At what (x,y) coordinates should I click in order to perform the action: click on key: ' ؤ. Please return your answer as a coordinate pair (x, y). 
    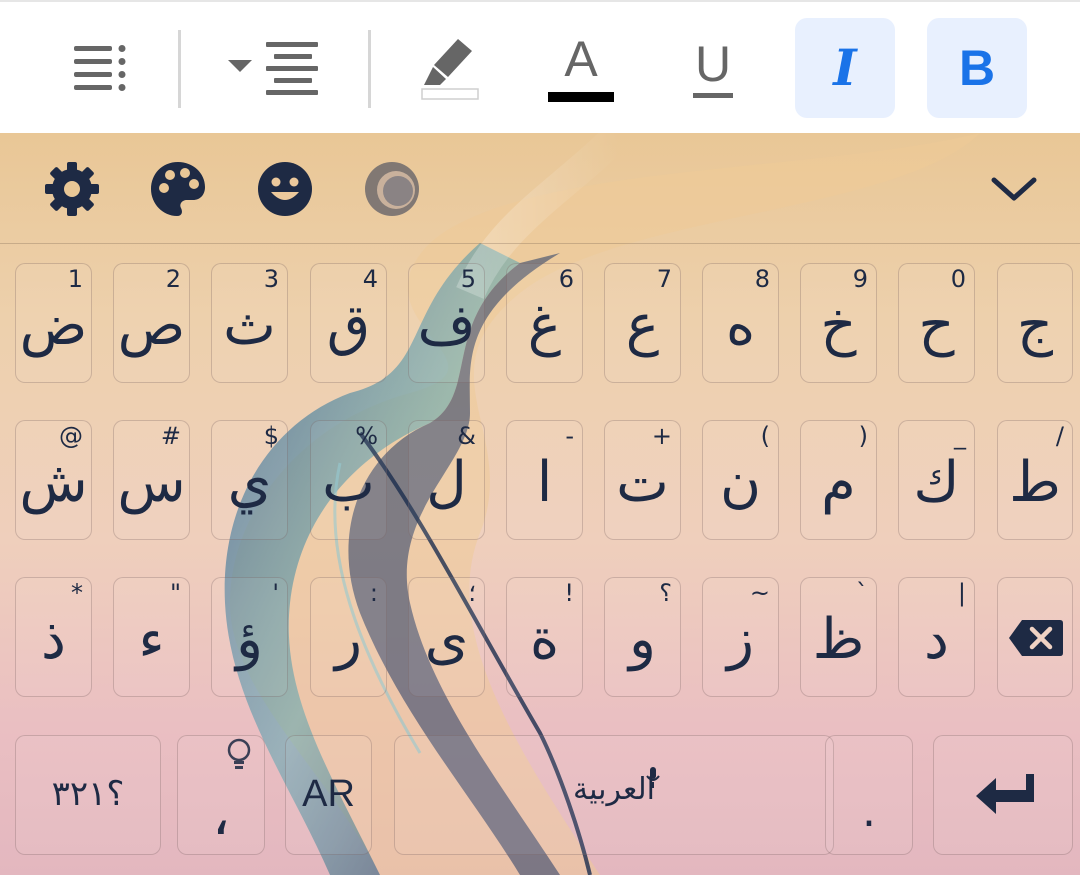
    Looking at the image, I should click on (249, 637).